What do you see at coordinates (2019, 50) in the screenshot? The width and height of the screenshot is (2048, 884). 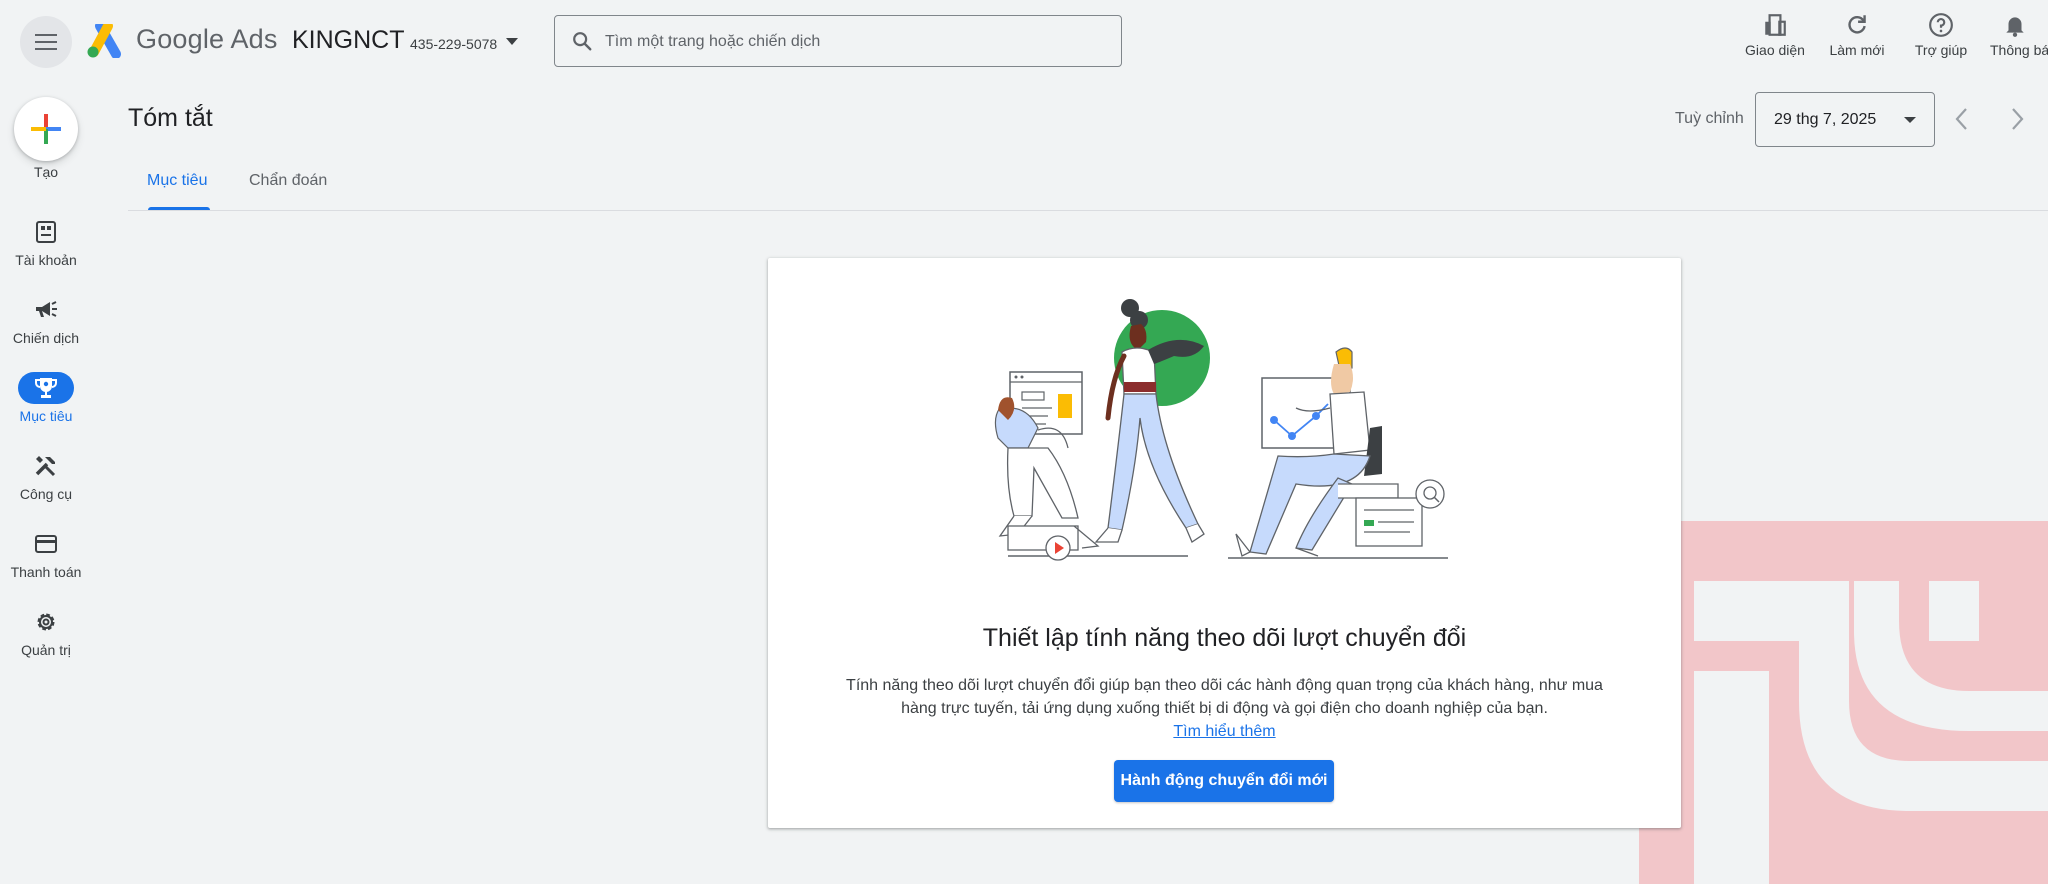 I see `notifications-label: Thông bá` at bounding box center [2019, 50].